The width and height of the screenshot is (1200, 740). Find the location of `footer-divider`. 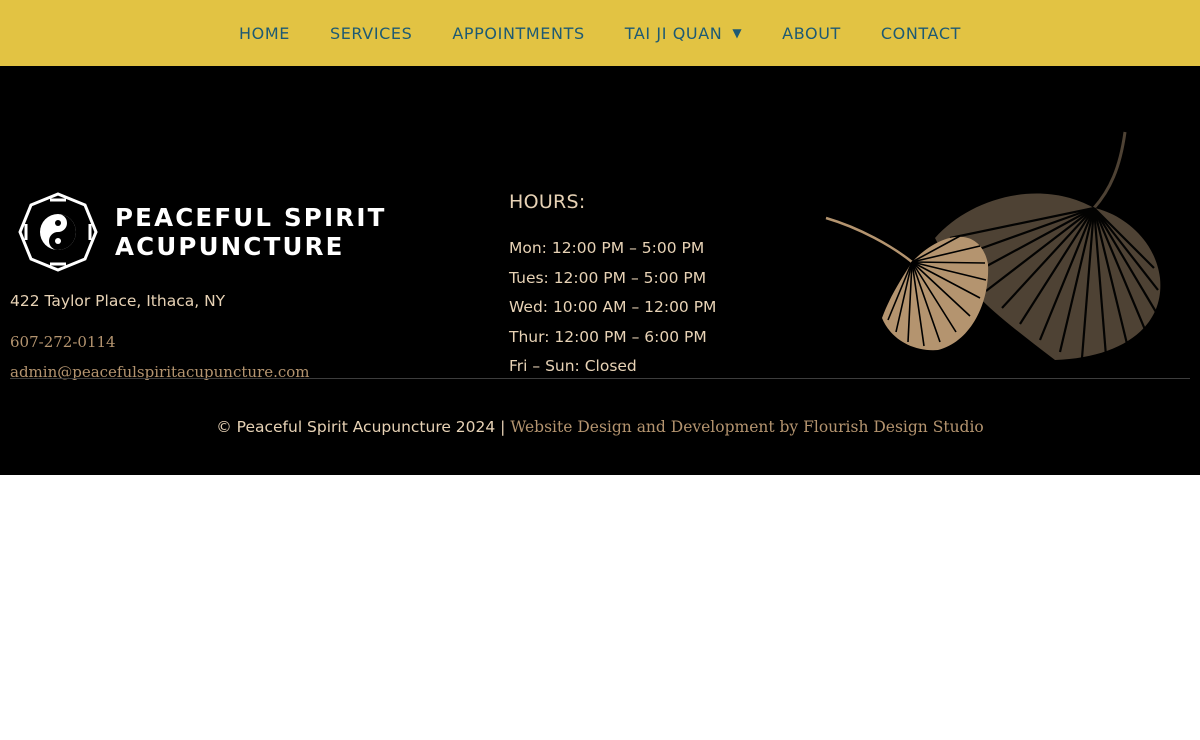

footer-divider is located at coordinates (600, 378).